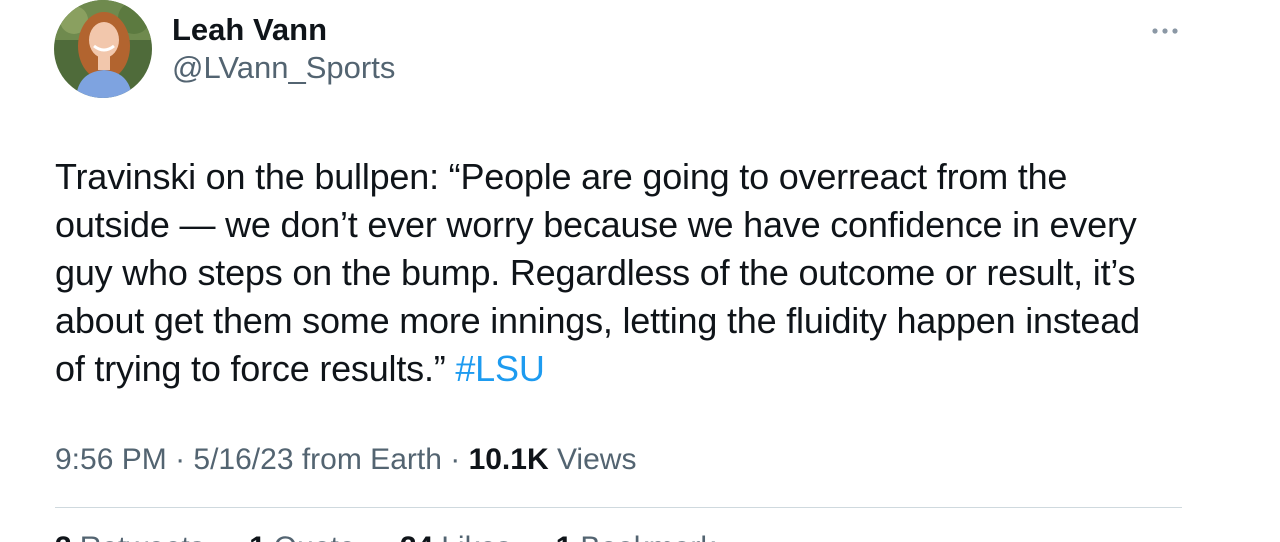 The image size is (1280, 542). I want to click on more-horizontal-icon, so click(1165, 31).